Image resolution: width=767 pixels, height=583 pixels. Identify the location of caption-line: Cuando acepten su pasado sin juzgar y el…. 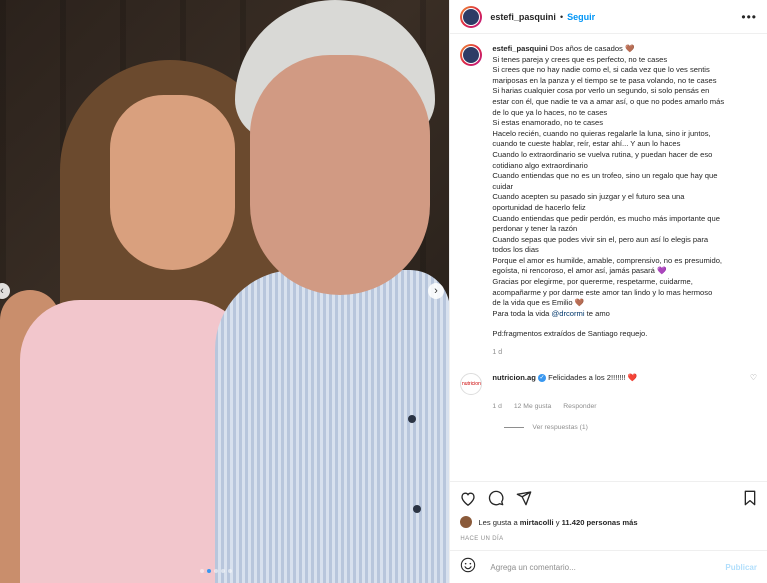
(588, 197).